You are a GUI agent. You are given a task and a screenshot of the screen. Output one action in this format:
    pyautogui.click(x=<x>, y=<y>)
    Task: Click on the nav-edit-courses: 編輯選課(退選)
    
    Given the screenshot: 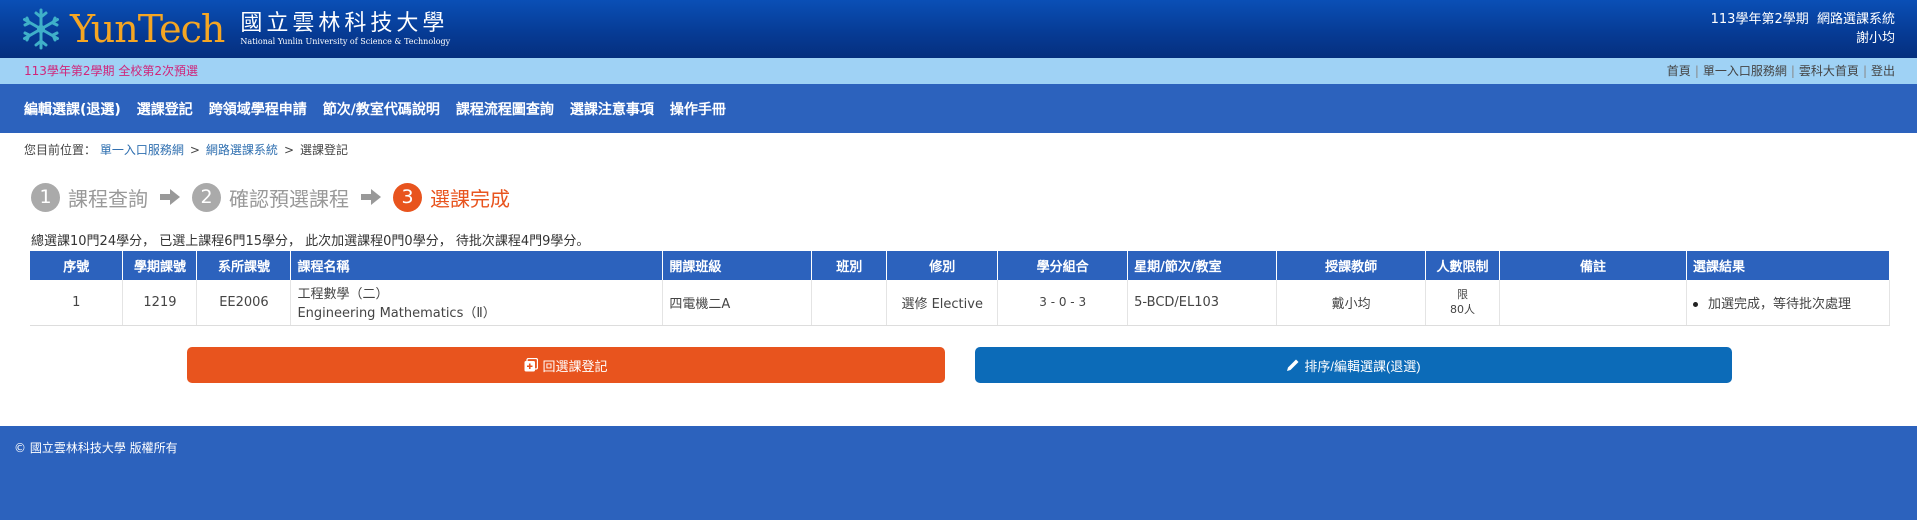 What is the action you would take?
    pyautogui.click(x=72, y=109)
    